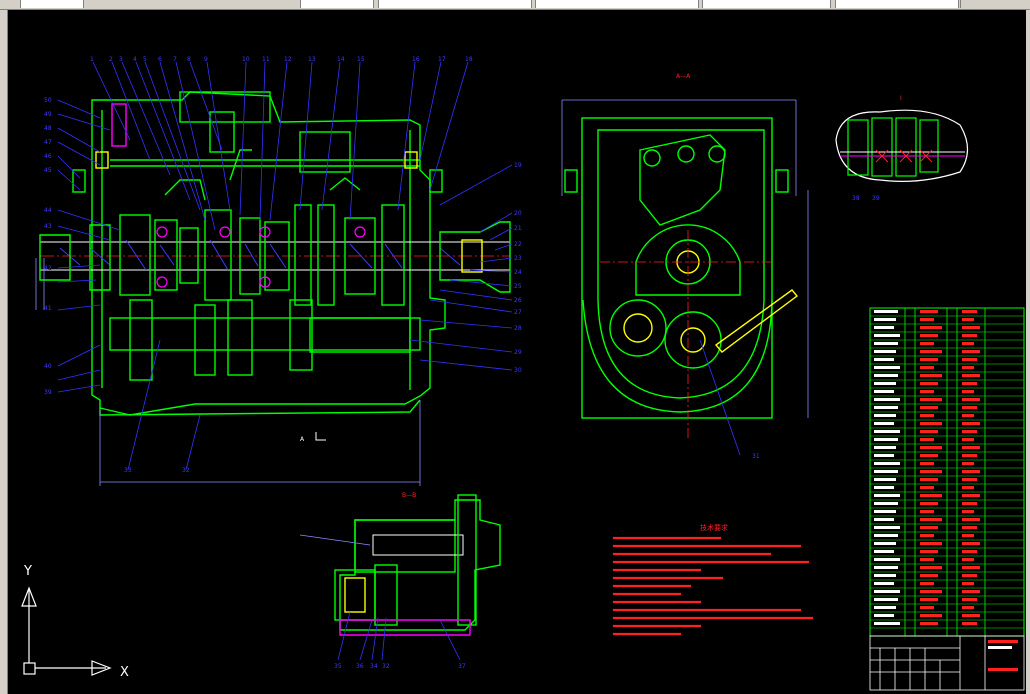 This screenshot has width=1030, height=694. I want to click on right-scroll-strip, so click(1028, 352).